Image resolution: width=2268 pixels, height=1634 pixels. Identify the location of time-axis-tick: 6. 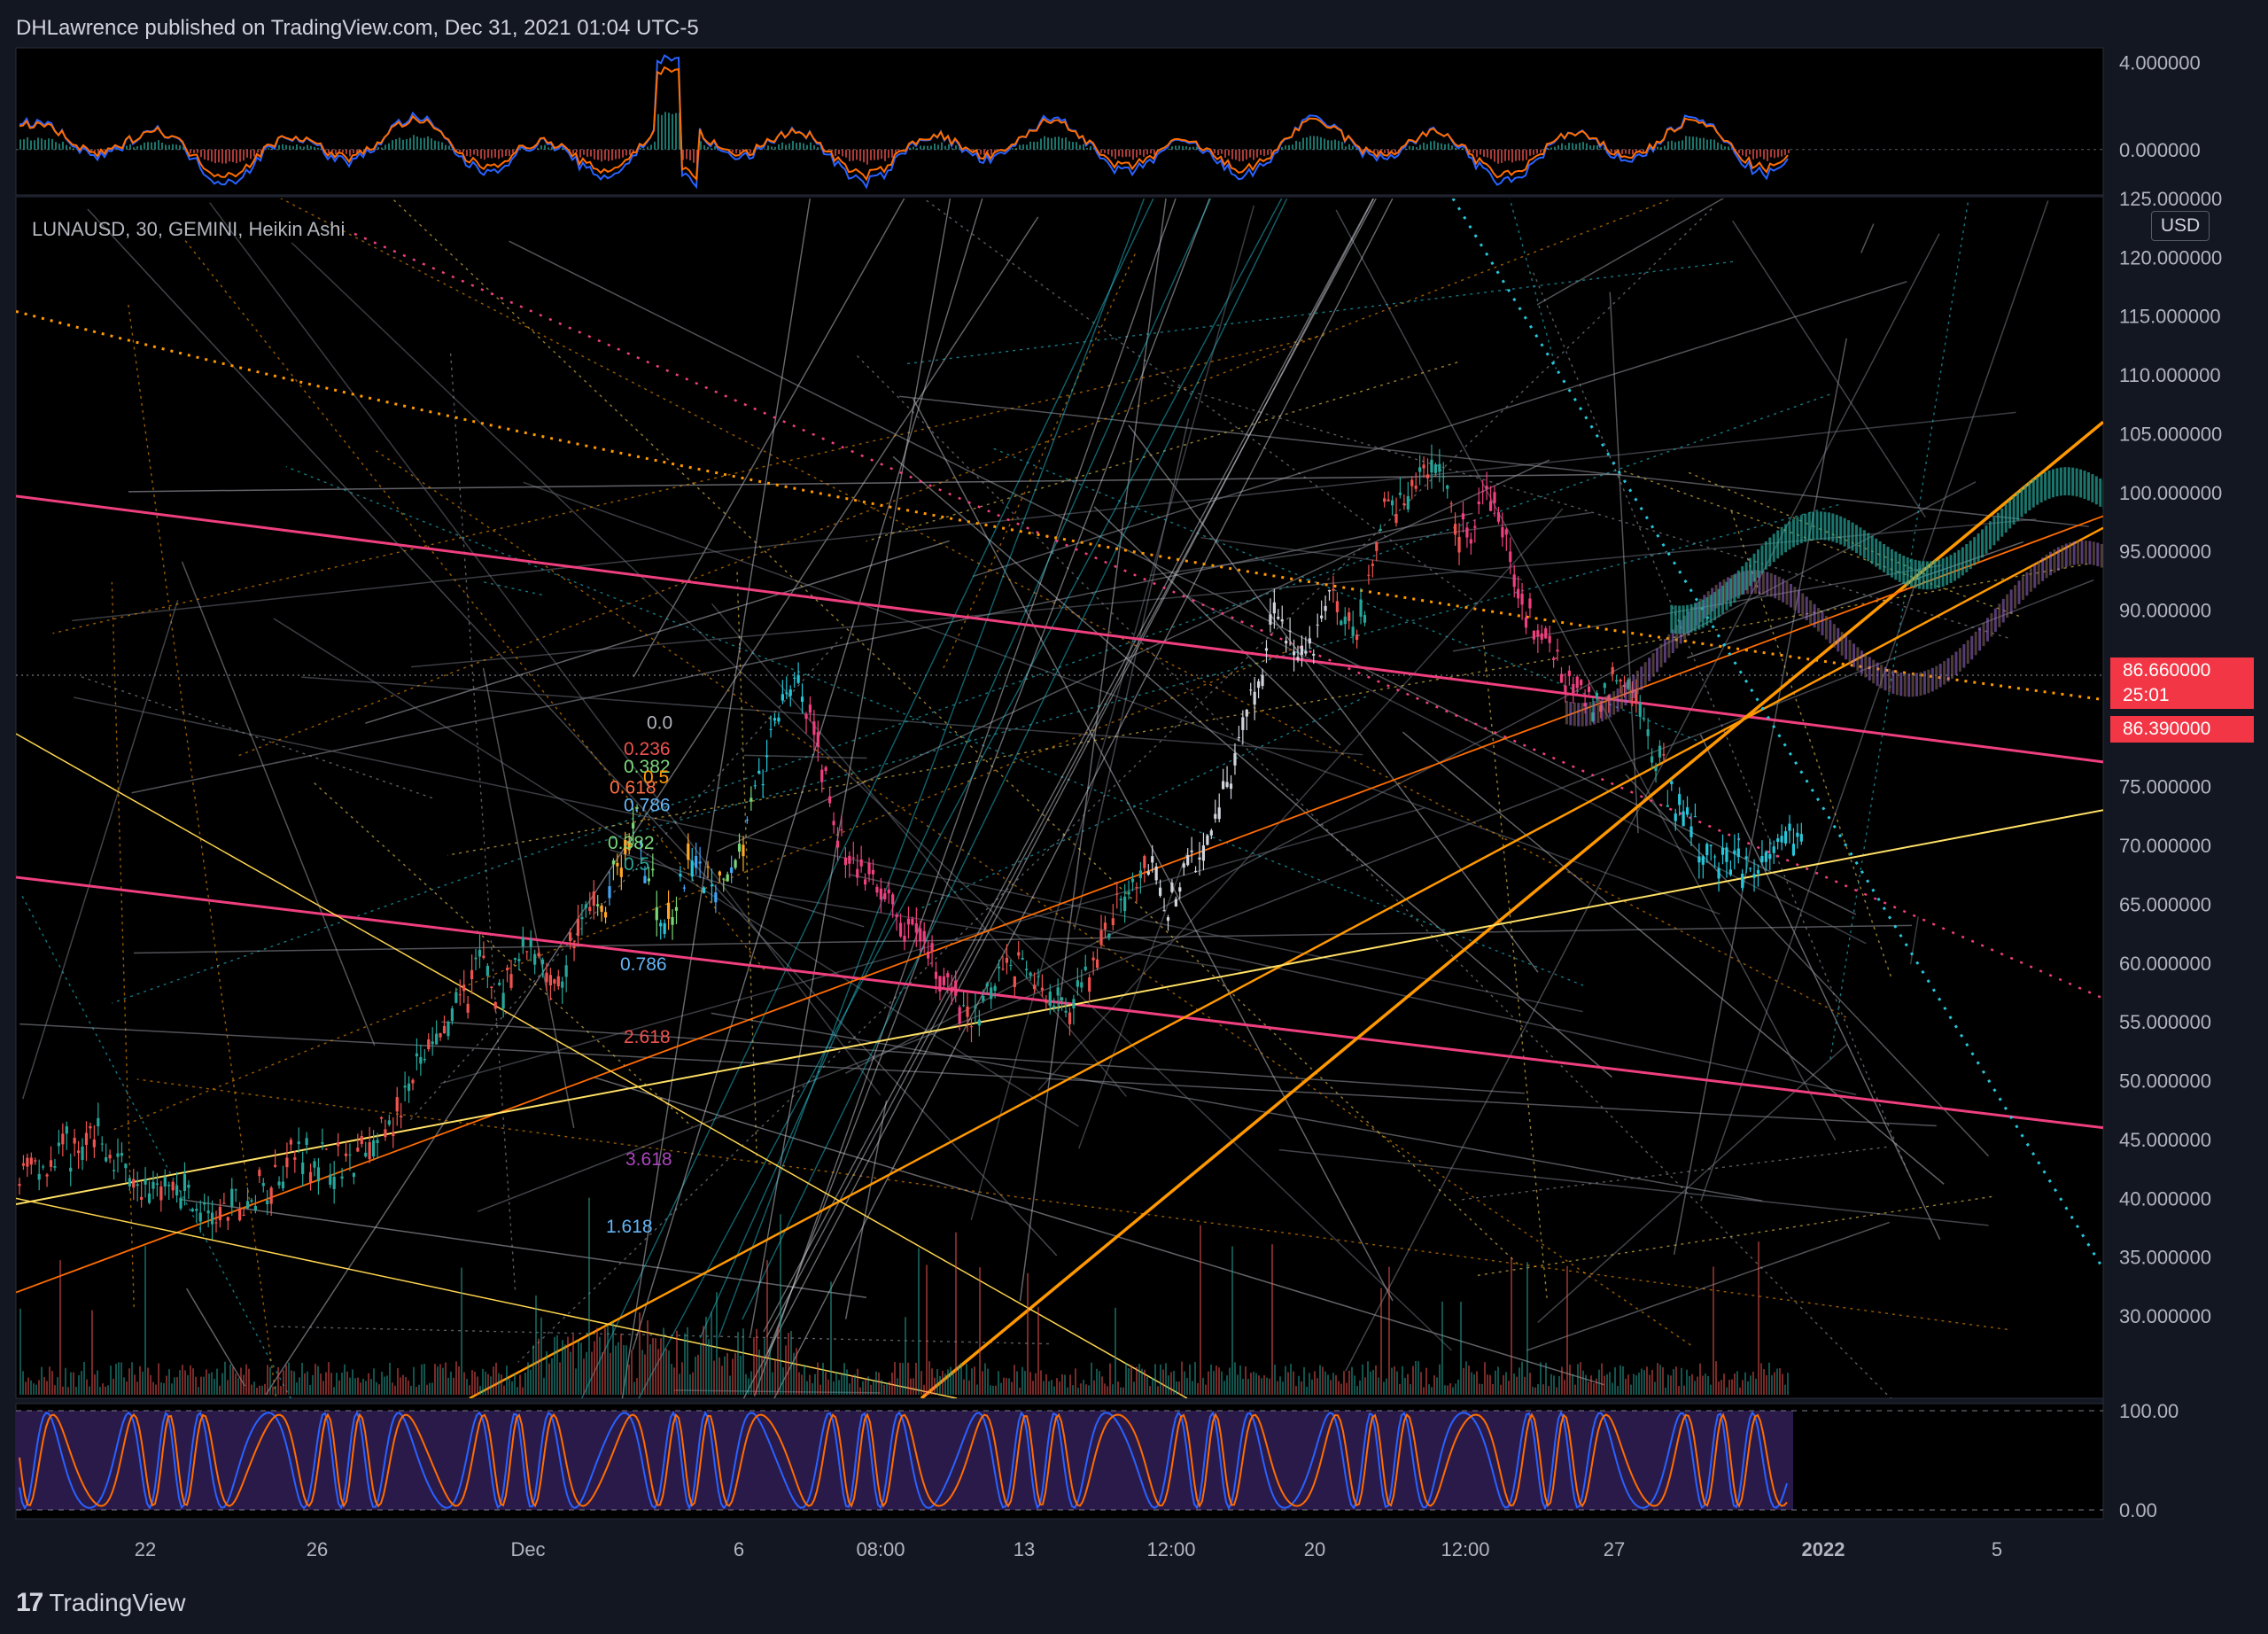
(739, 1549).